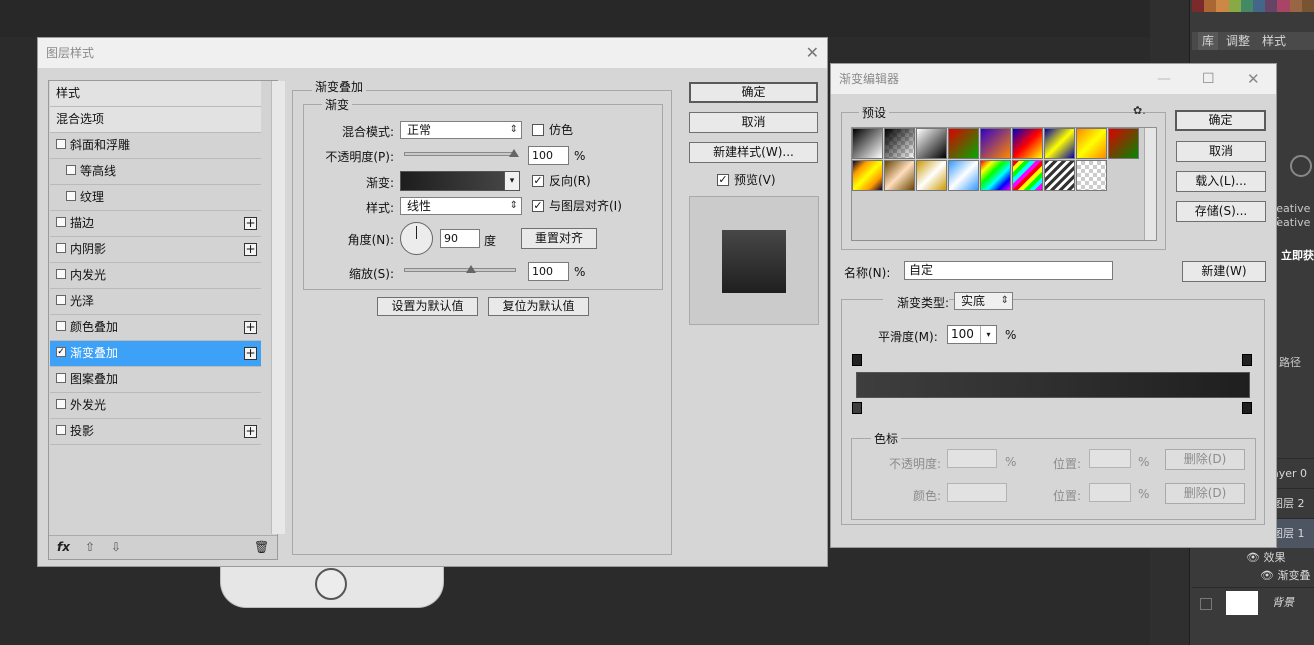  Describe the element at coordinates (261, 547) in the screenshot. I see `trash-icon: 🗑` at that location.